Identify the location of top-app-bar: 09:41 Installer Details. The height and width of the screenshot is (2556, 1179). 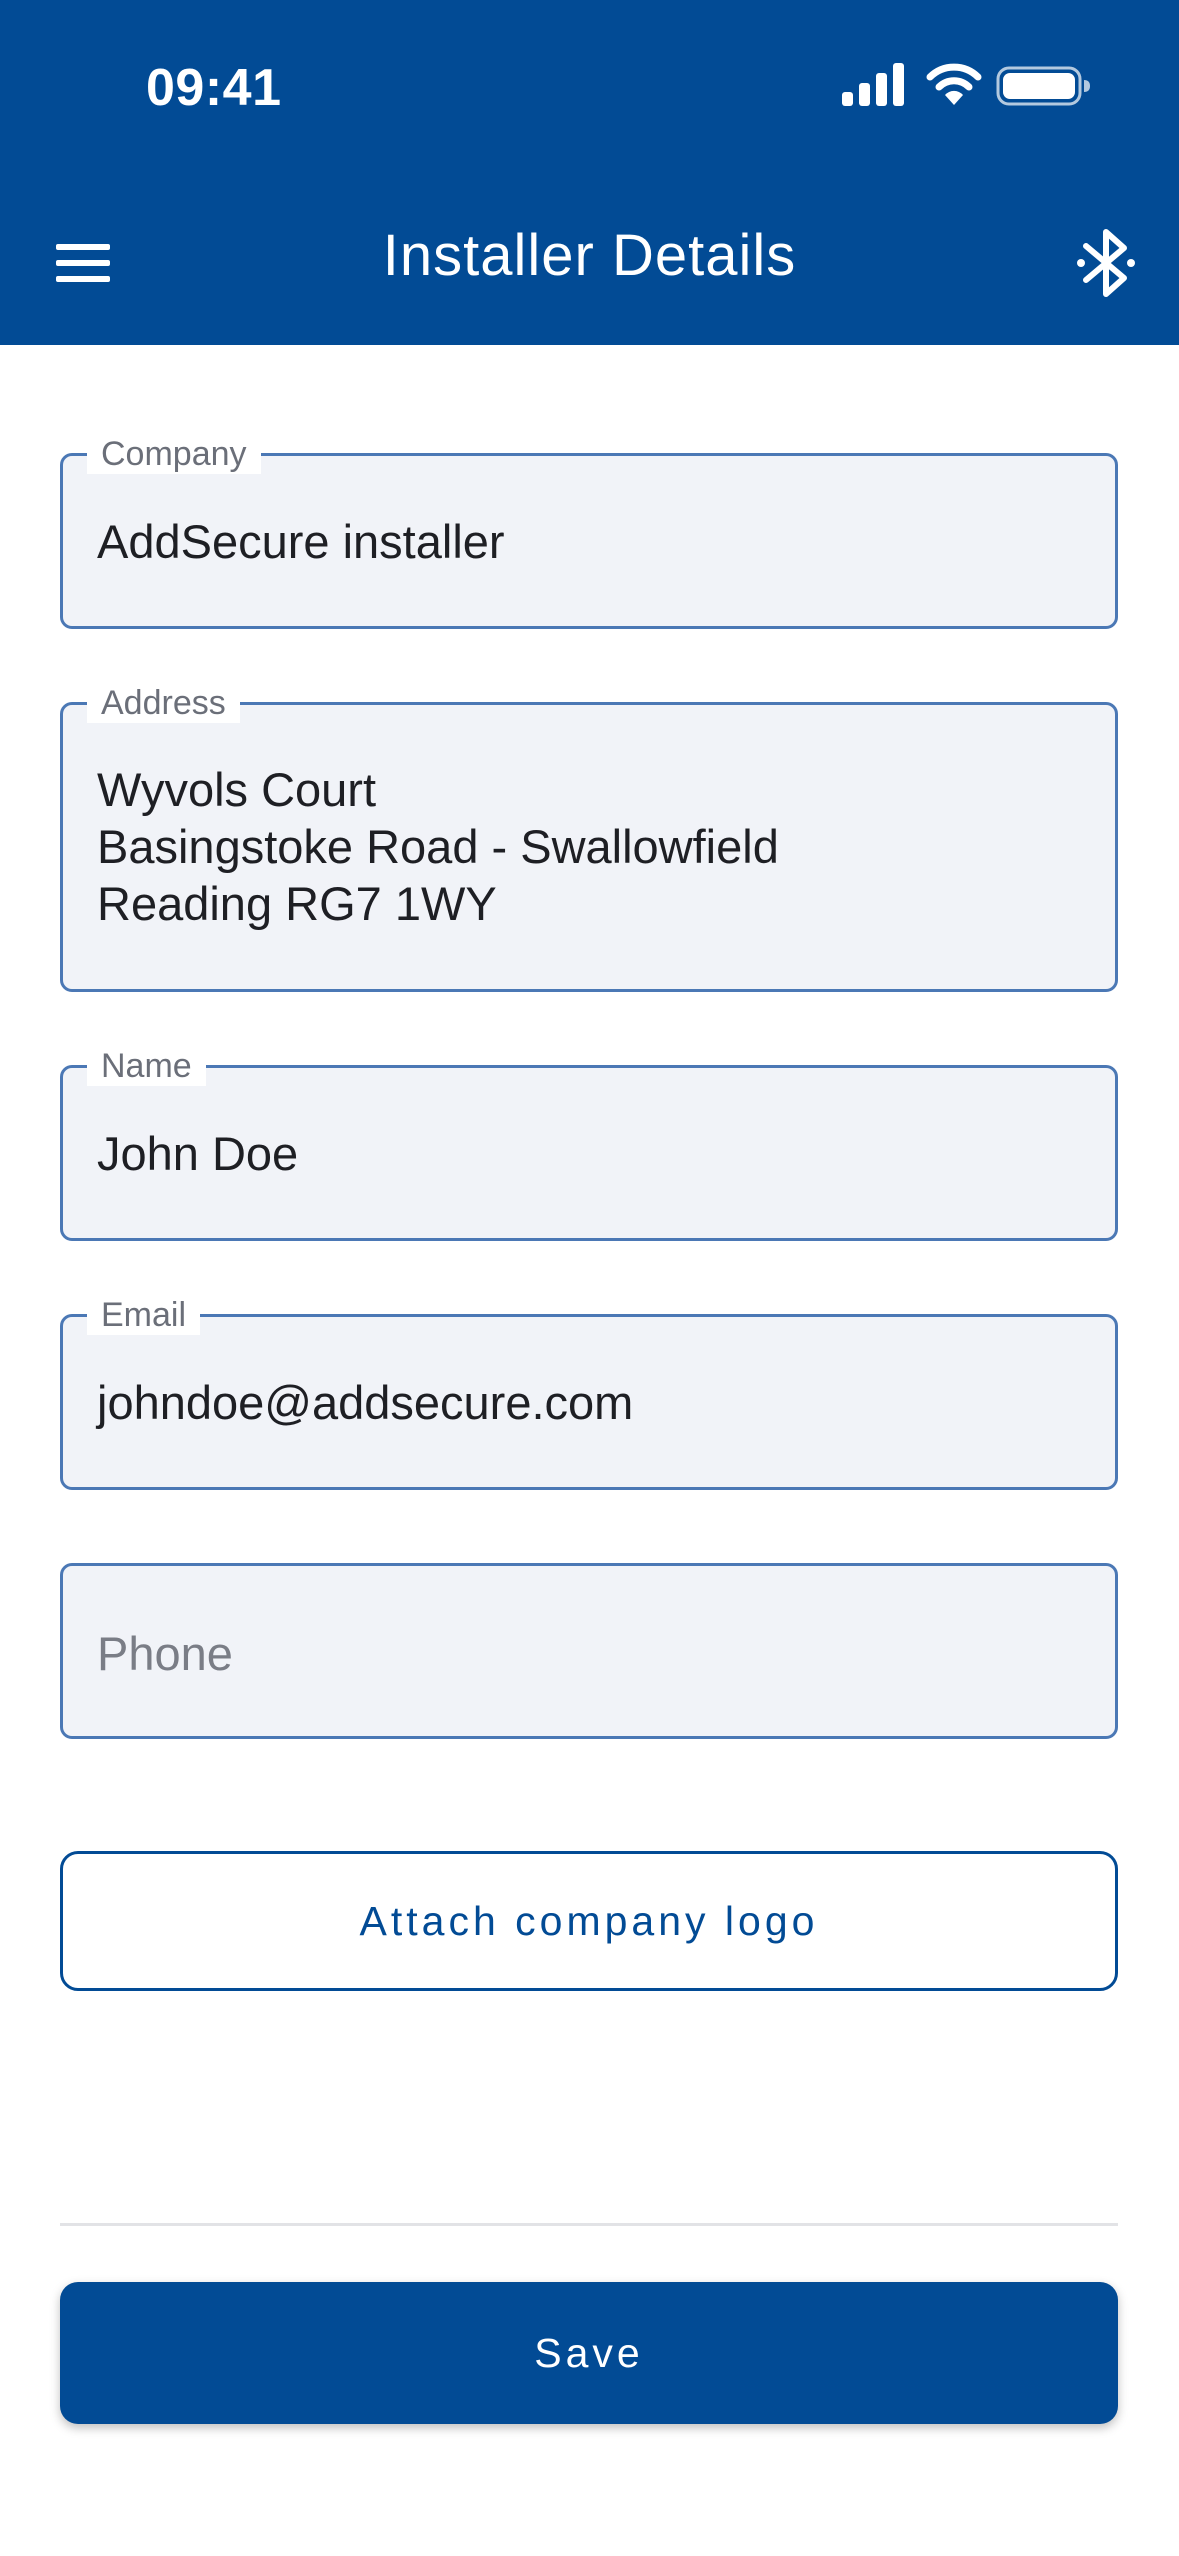
(589, 172).